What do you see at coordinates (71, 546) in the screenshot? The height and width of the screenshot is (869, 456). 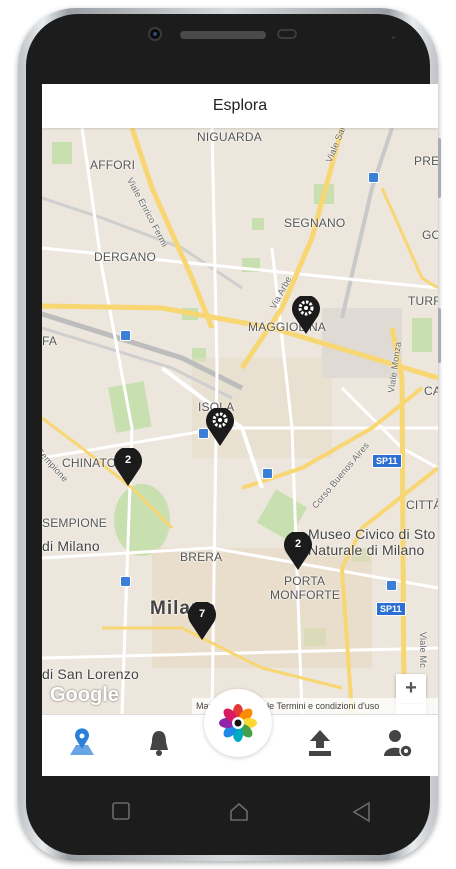 I see `map-label: di Milano` at bounding box center [71, 546].